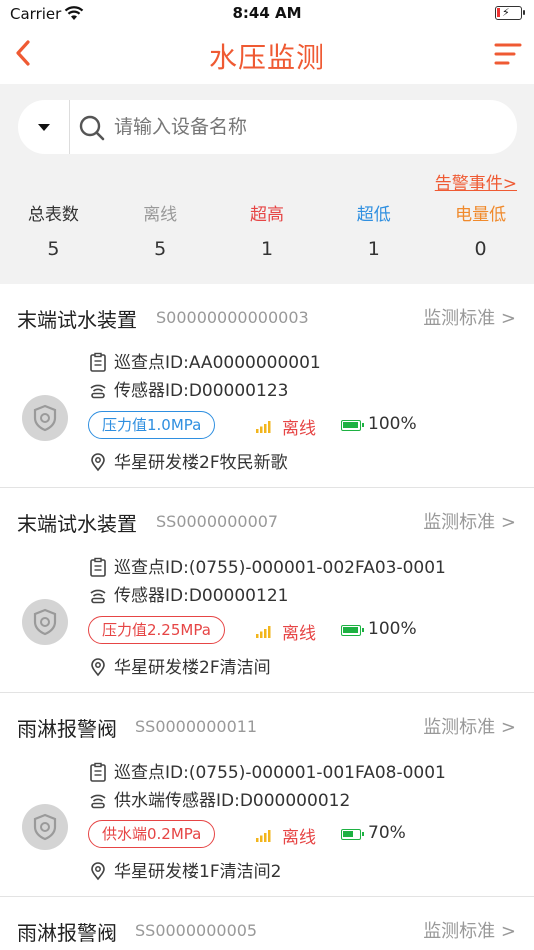 This screenshot has height=950, width=534. I want to click on sensor-row: 传感器ID:D00000123, so click(188, 388).